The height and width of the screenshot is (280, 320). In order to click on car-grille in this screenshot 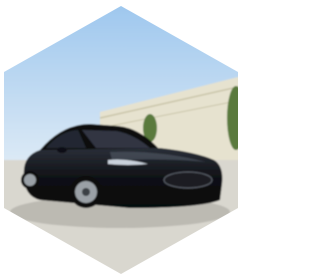, I will do `click(188, 180)`.